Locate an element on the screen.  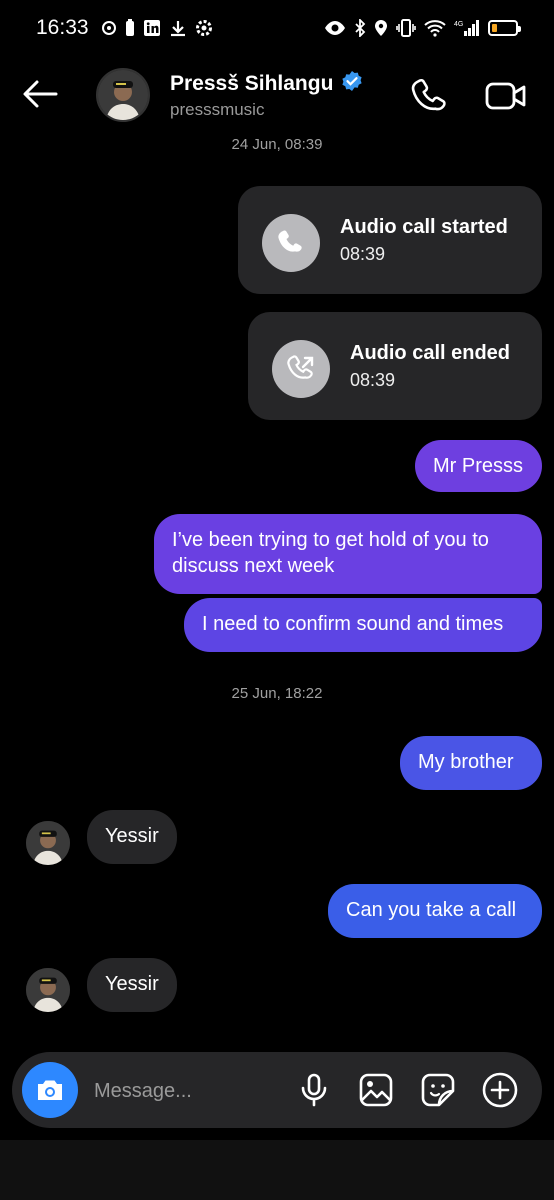
camera-icon is located at coordinates (50, 1090).